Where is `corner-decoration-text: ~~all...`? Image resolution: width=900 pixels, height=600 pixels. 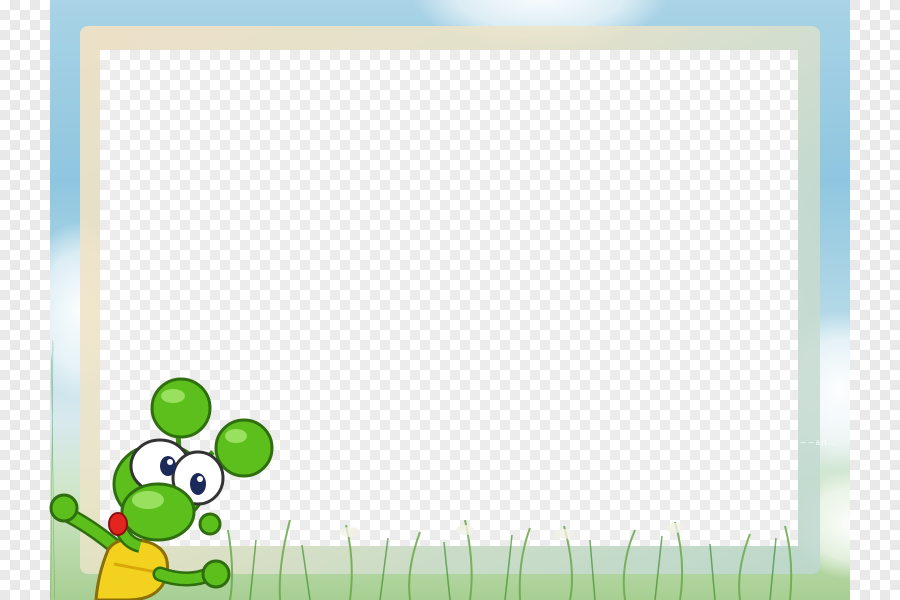
corner-decoration-text: ~~all... is located at coordinates (819, 442).